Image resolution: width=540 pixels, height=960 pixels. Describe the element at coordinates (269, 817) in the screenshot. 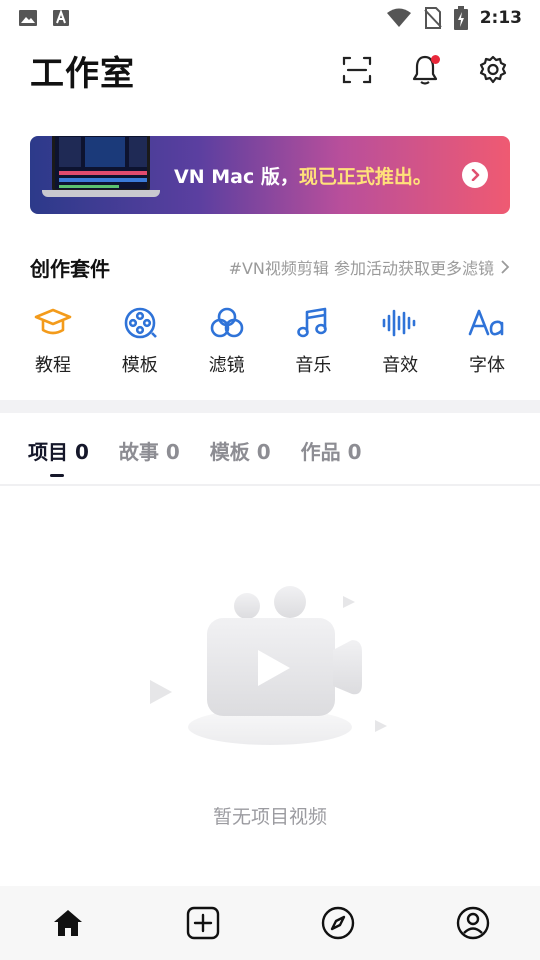

I see `empty-state-text: 暂无项目视频` at that location.